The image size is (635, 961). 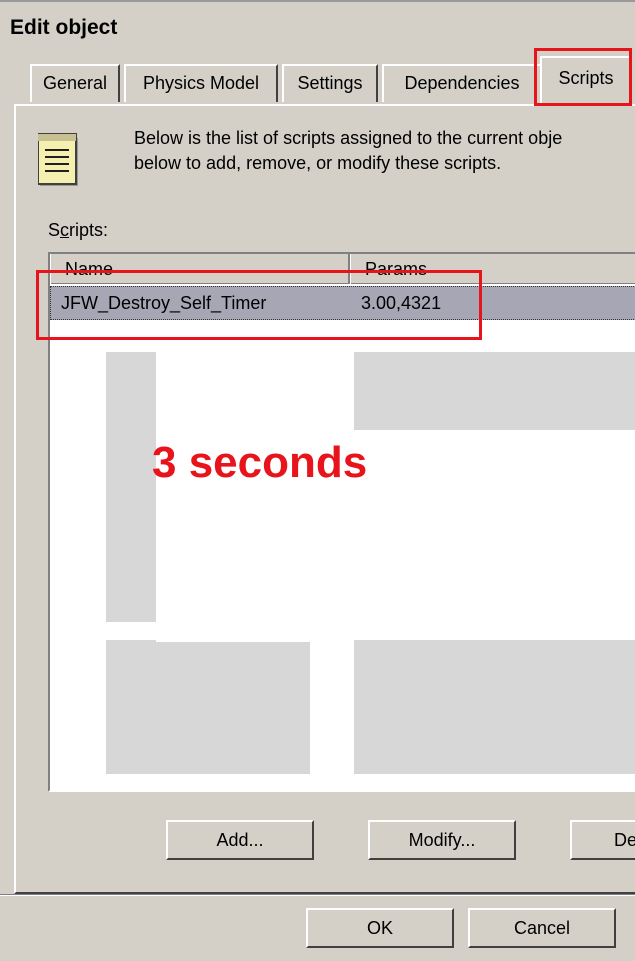 I want to click on label-mnemonic: c, so click(x=65, y=230).